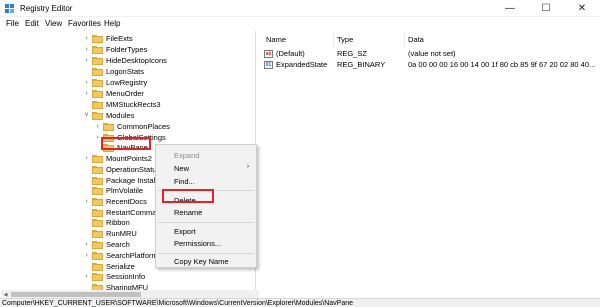 The image size is (600, 307). What do you see at coordinates (115, 82) in the screenshot?
I see `tree-item: › LowRegistry` at bounding box center [115, 82].